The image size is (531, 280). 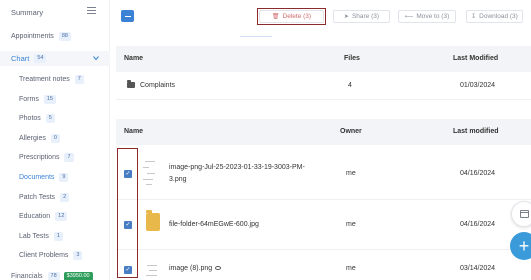 I want to click on count-badge: 12, so click(x=61, y=216).